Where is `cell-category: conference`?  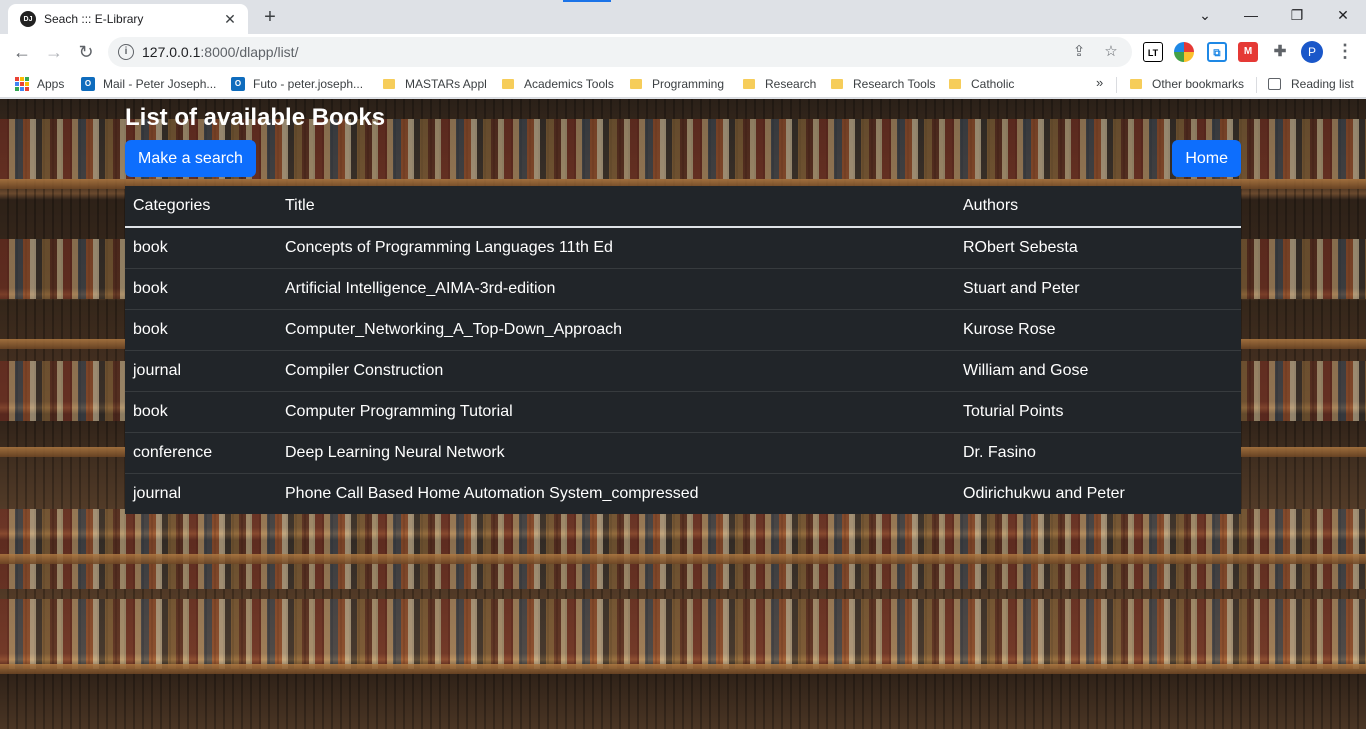 cell-category: conference is located at coordinates (201, 452).